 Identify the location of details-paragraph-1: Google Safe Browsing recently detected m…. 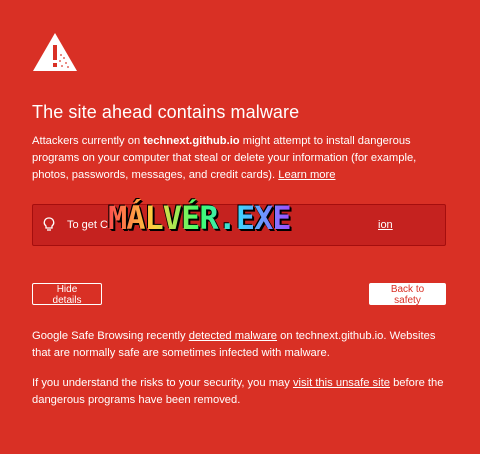
(242, 345).